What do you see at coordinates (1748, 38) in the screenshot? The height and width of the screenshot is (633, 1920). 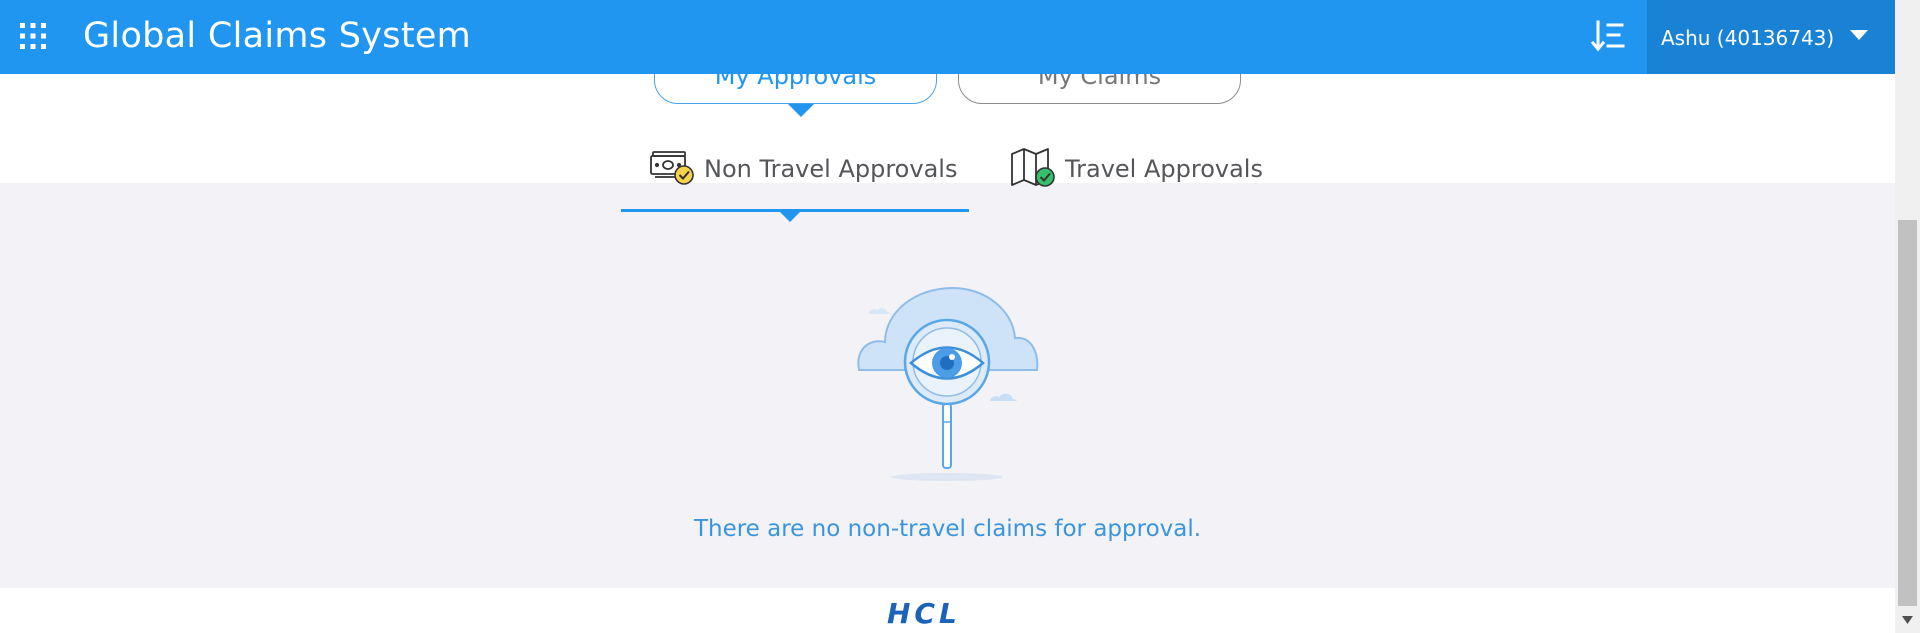 I see `user-name: Ashu (40136743)` at bounding box center [1748, 38].